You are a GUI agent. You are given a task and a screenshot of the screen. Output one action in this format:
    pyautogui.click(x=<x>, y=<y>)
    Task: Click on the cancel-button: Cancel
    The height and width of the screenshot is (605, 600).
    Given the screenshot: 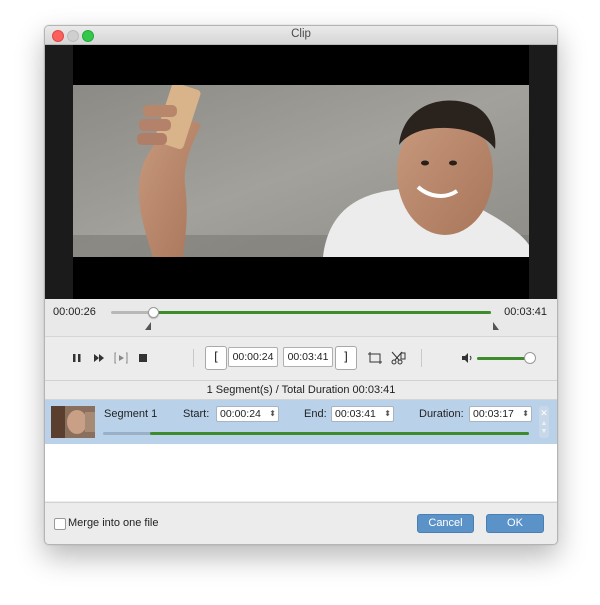 What is the action you would take?
    pyautogui.click(x=445, y=523)
    